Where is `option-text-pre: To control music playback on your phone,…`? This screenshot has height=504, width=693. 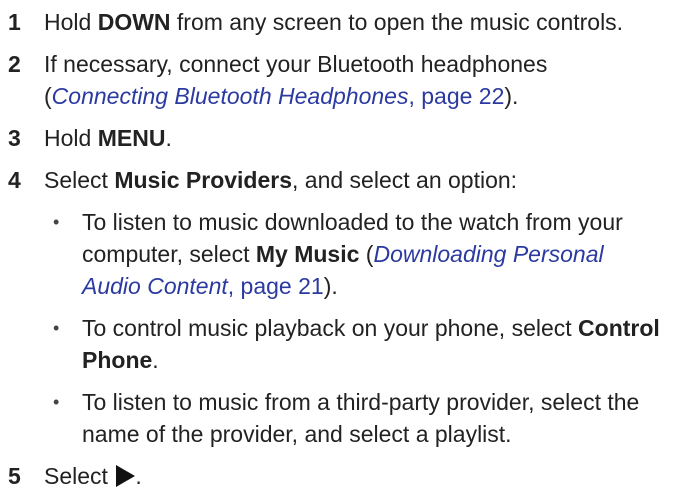 option-text-pre: To control music playback on your phone,… is located at coordinates (330, 328).